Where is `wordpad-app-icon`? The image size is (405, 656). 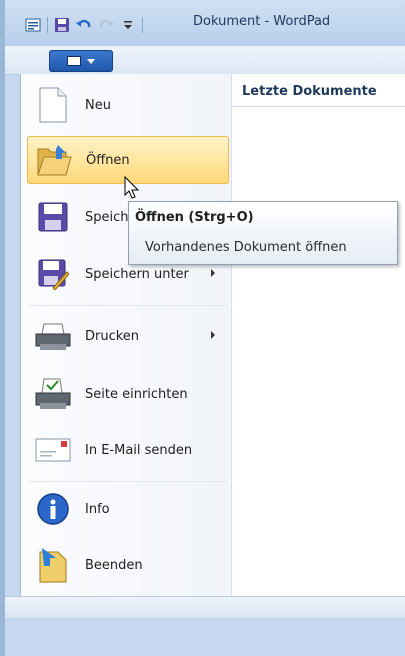 wordpad-app-icon is located at coordinates (33, 25).